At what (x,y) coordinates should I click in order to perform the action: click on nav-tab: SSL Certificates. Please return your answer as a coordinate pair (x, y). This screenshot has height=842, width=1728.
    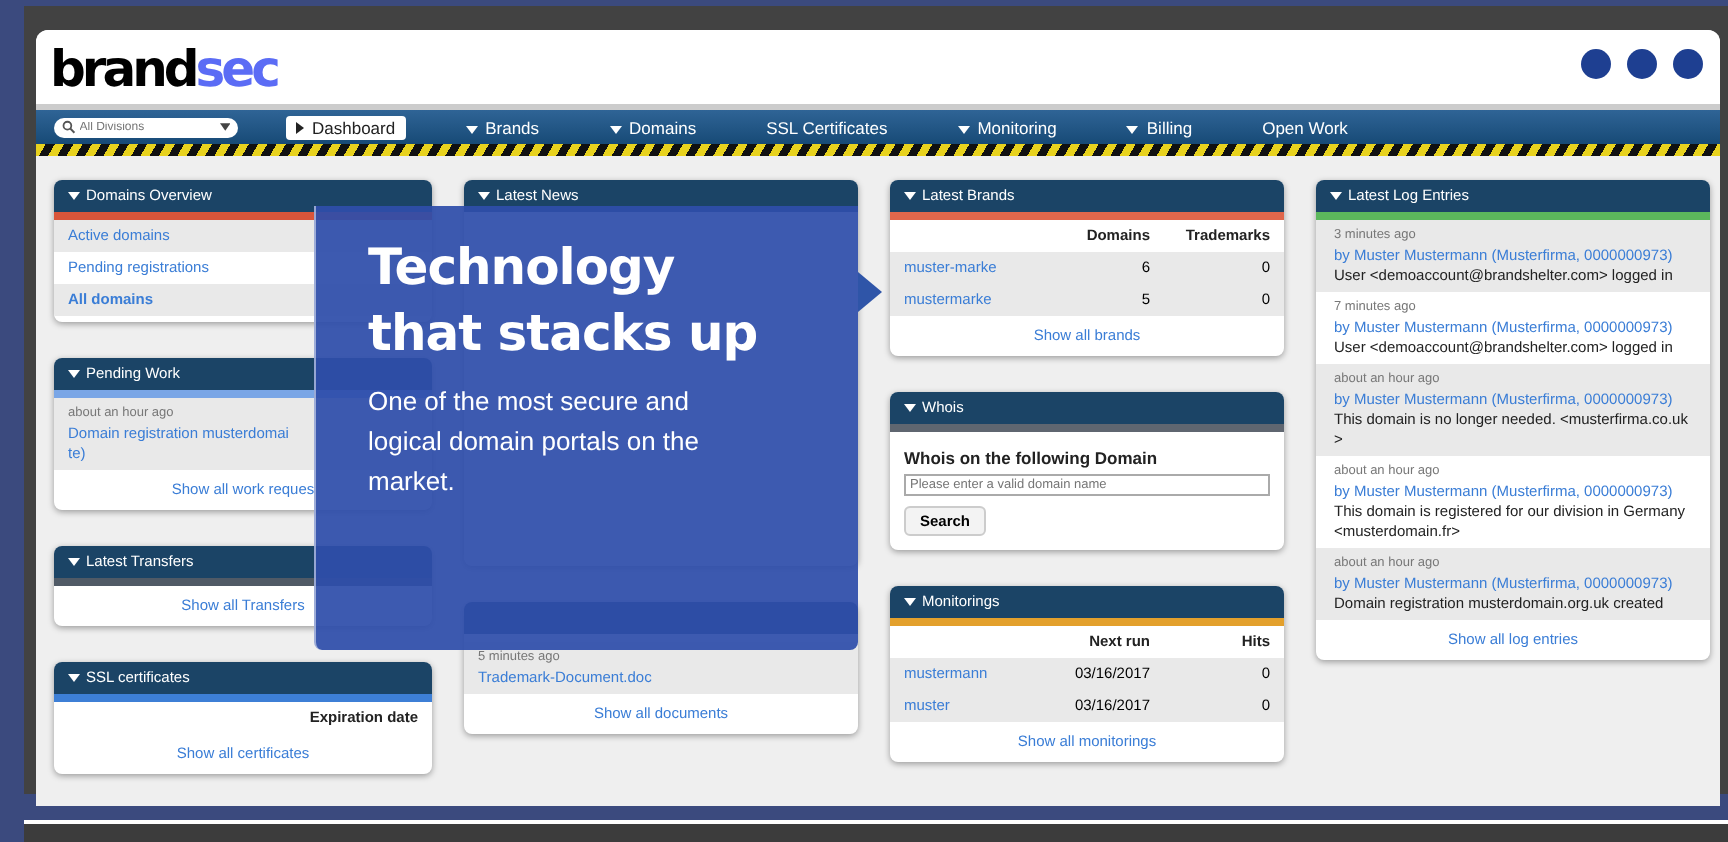
    Looking at the image, I should click on (827, 127).